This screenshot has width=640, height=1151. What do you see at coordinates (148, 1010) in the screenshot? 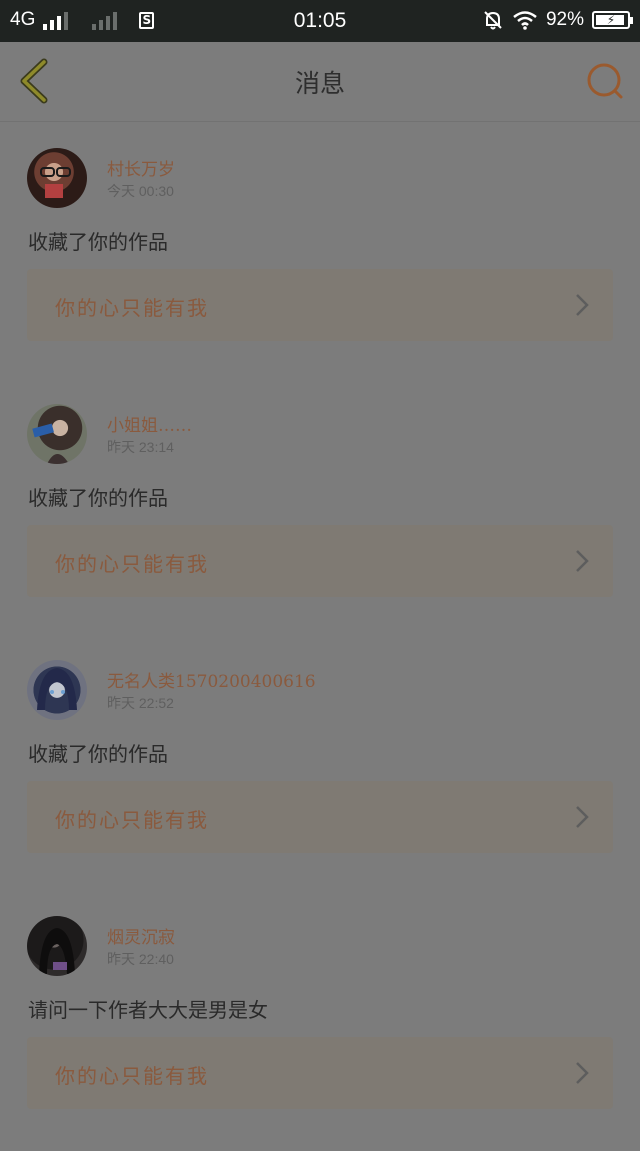
I see `message-text: 请问一下作者大大是男是女` at bounding box center [148, 1010].